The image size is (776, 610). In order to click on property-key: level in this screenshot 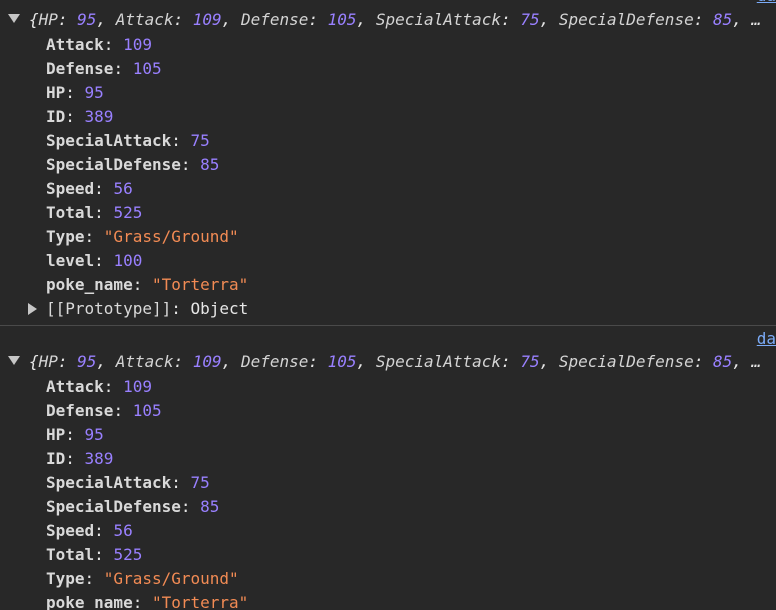, I will do `click(70, 260)`.